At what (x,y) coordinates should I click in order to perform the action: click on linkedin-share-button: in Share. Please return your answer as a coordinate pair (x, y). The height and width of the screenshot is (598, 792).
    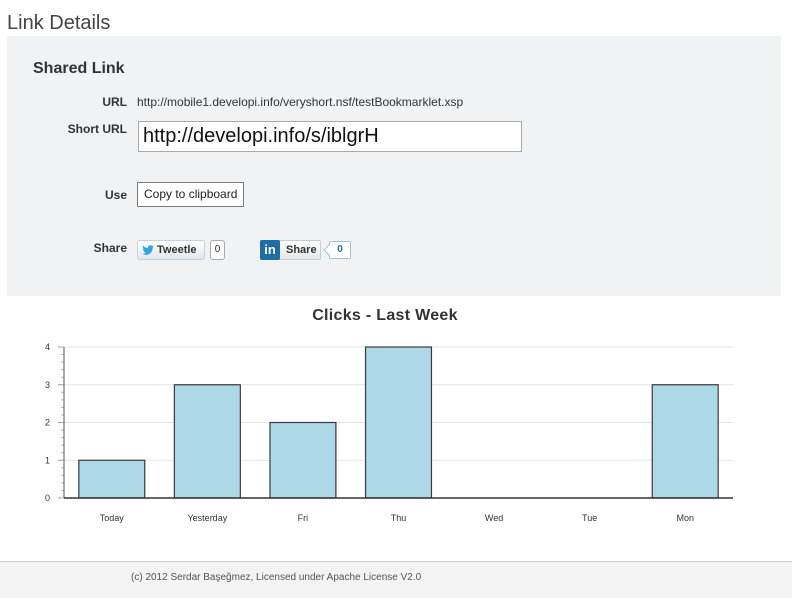
    Looking at the image, I should click on (290, 250).